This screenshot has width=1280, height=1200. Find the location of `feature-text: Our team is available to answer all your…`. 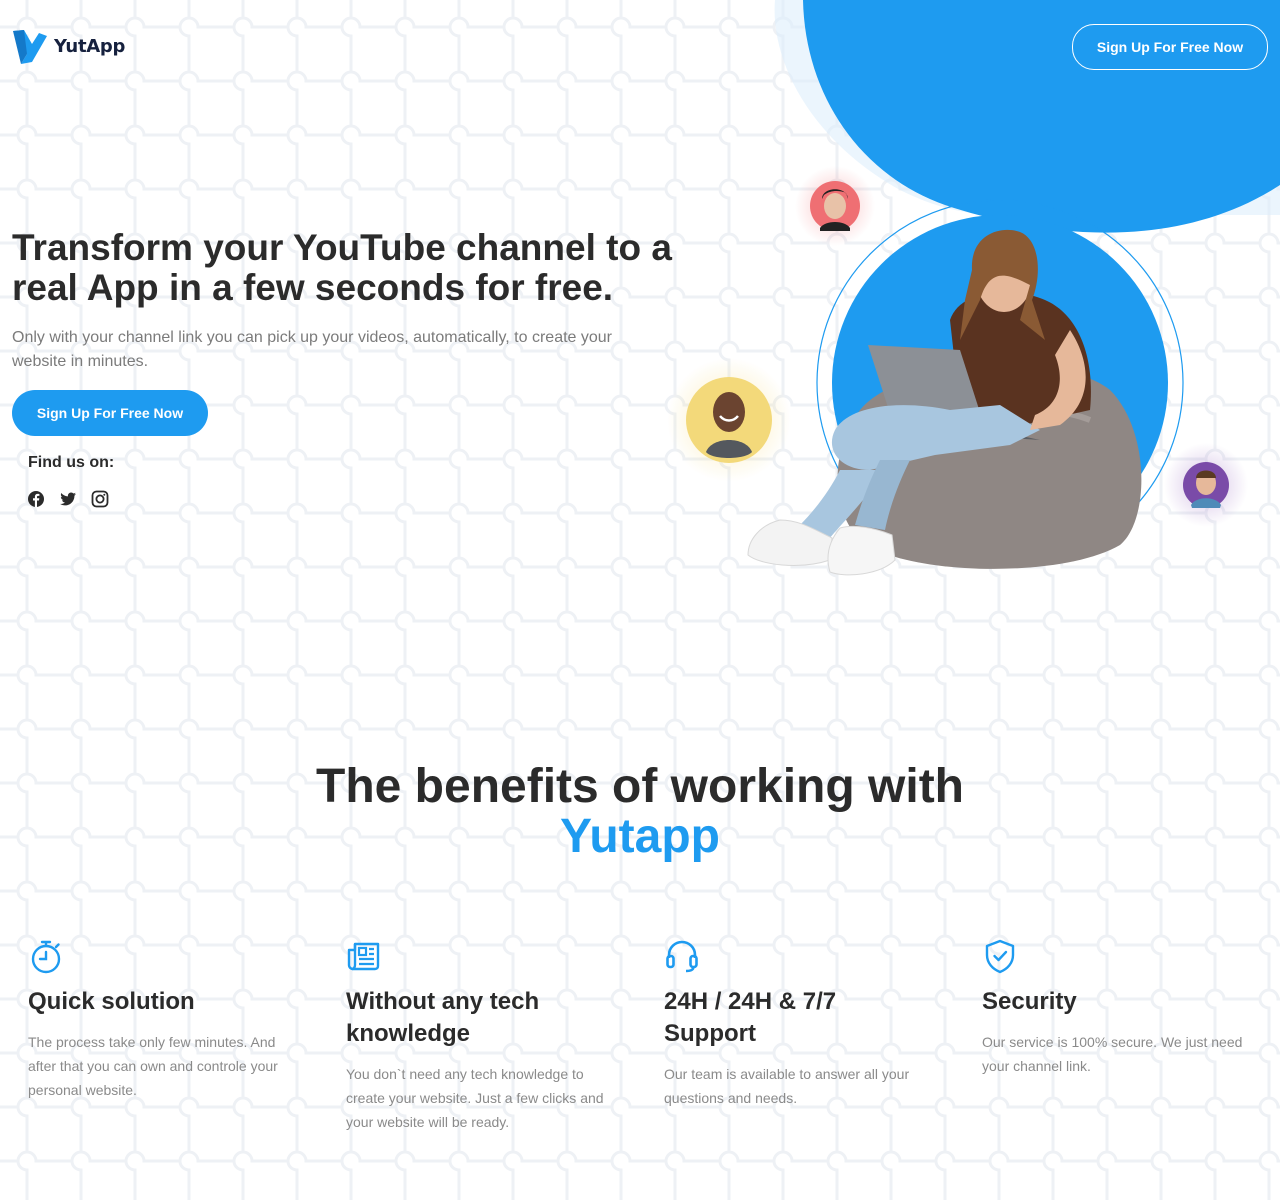

feature-text: Our team is available to answer all your… is located at coordinates (787, 1086).